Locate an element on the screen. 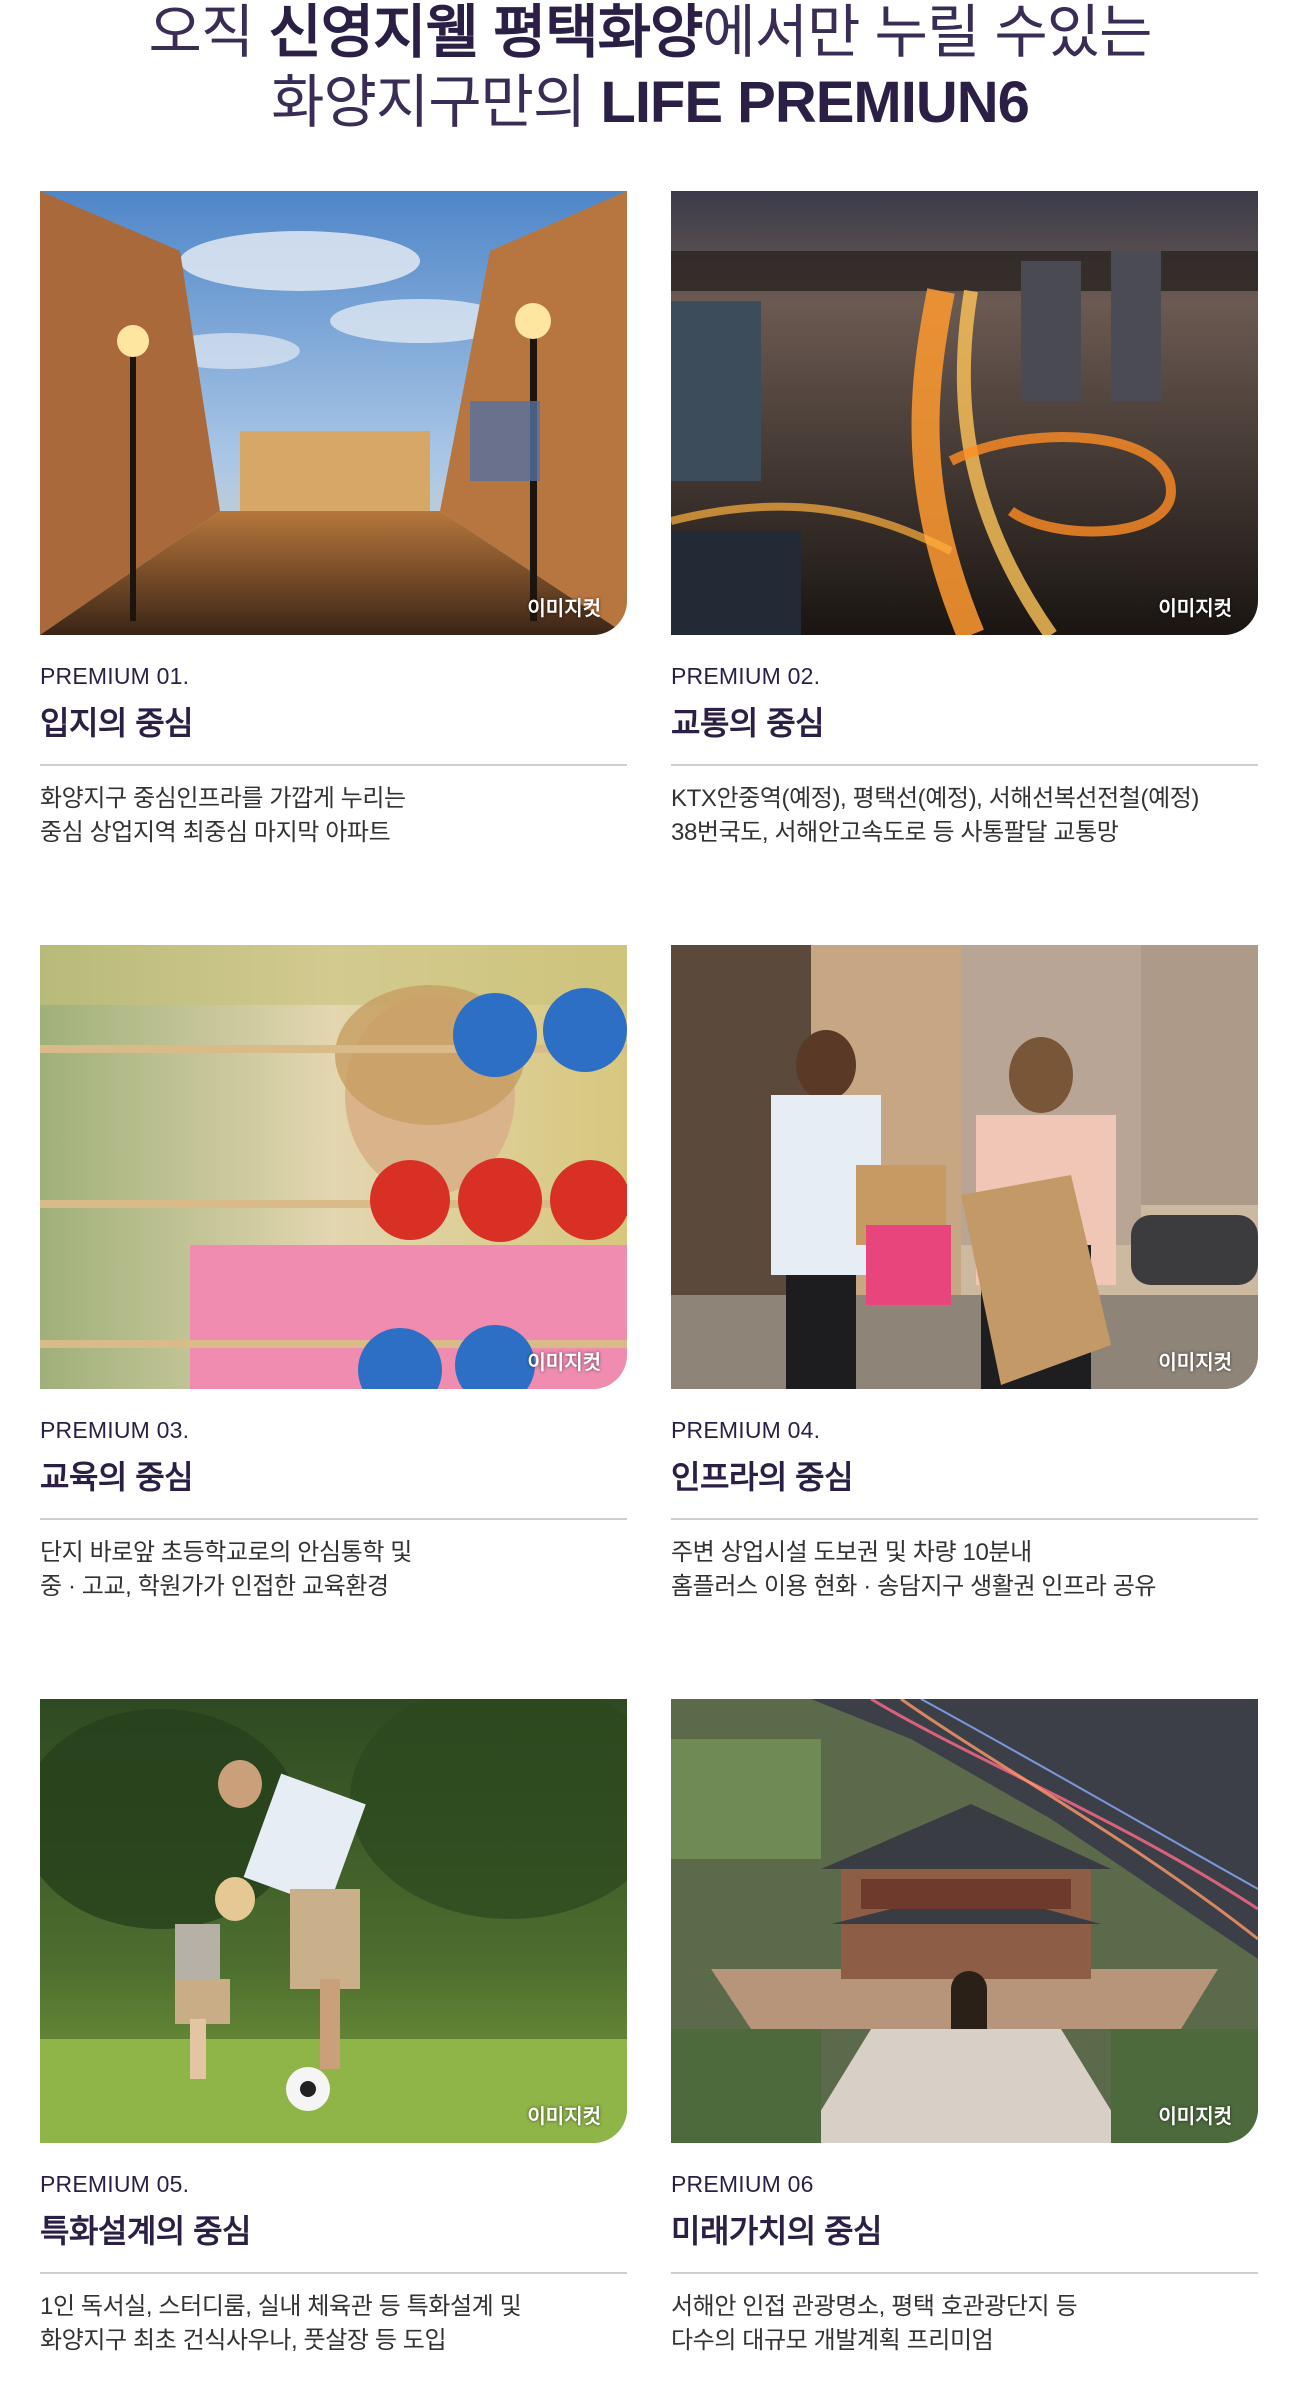 Image resolution: width=1300 pixels, height=2400 pixels. premium-title: 특화설계의 중심 is located at coordinates (145, 2231).